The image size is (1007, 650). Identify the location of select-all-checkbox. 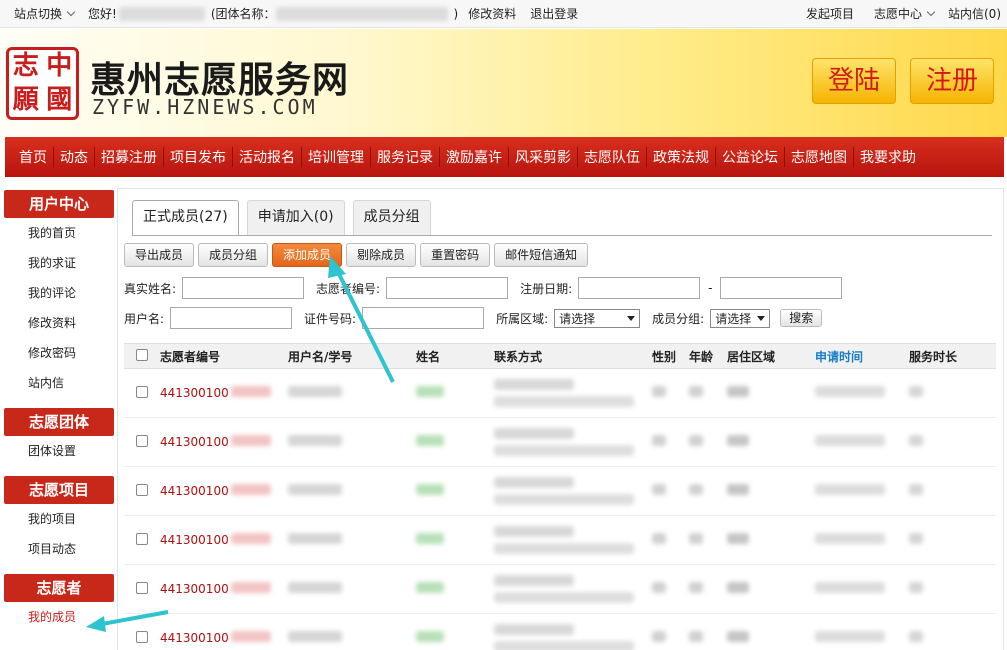
(142, 354).